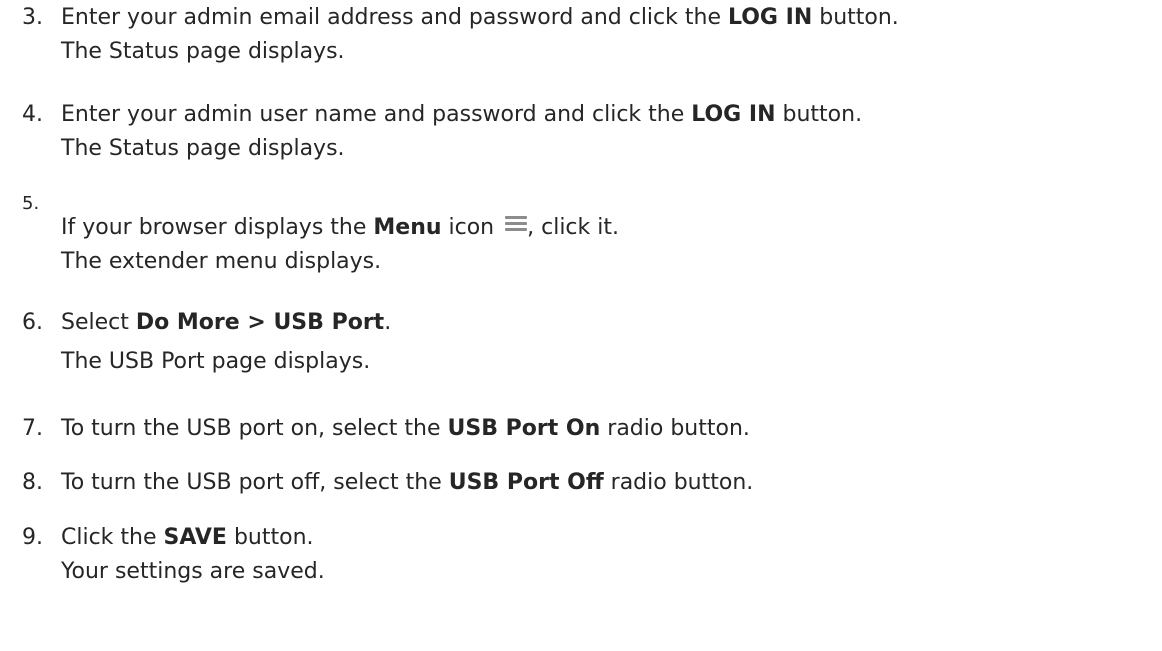 This screenshot has width=1162, height=651. What do you see at coordinates (32, 322) in the screenshot?
I see `step-number: 6.` at bounding box center [32, 322].